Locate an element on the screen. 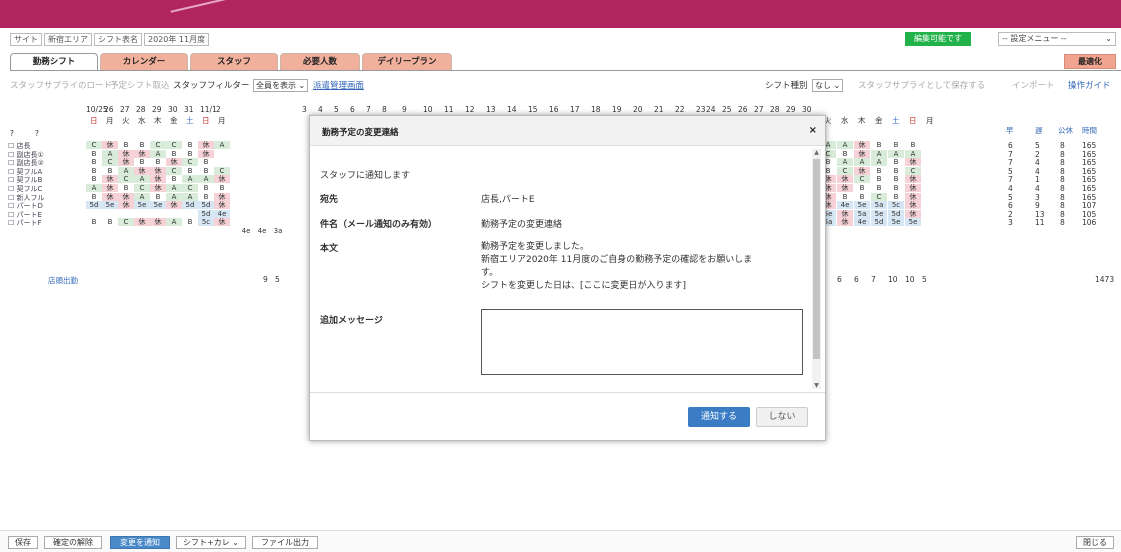  load-planned-button: 予定シフト取込 is located at coordinates (140, 86).